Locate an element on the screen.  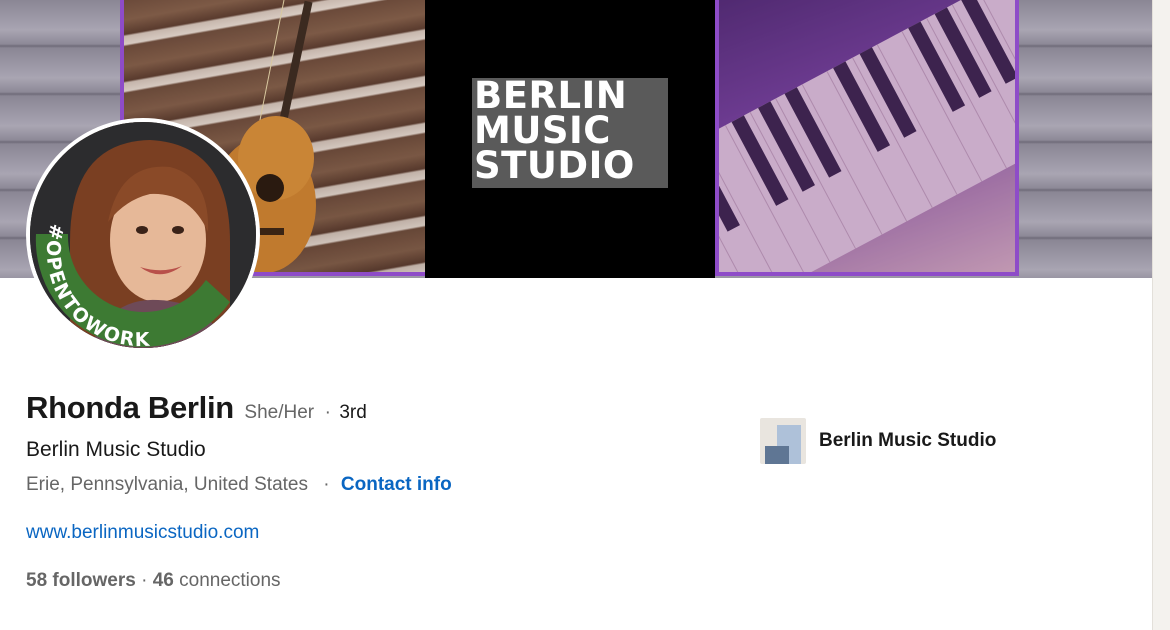
network-stats: 58 followers · 46 connections is located at coordinates (153, 581).